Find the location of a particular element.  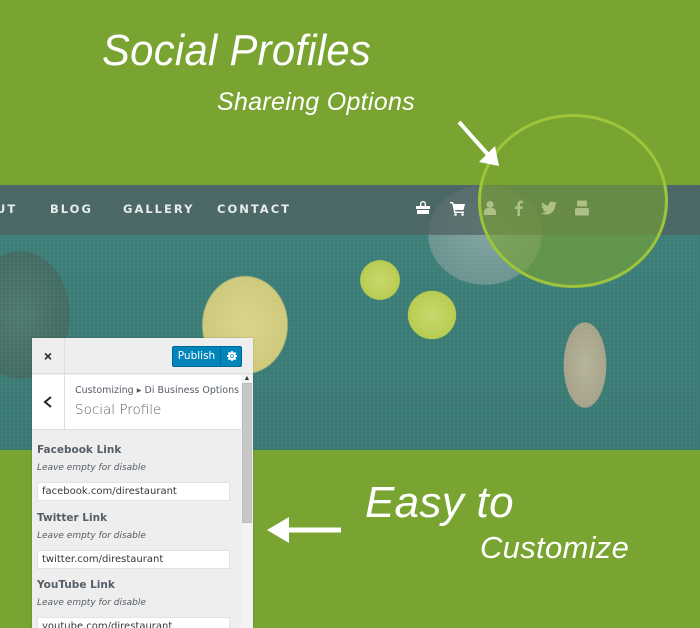

field-label: Facebook Link is located at coordinates (79, 450).